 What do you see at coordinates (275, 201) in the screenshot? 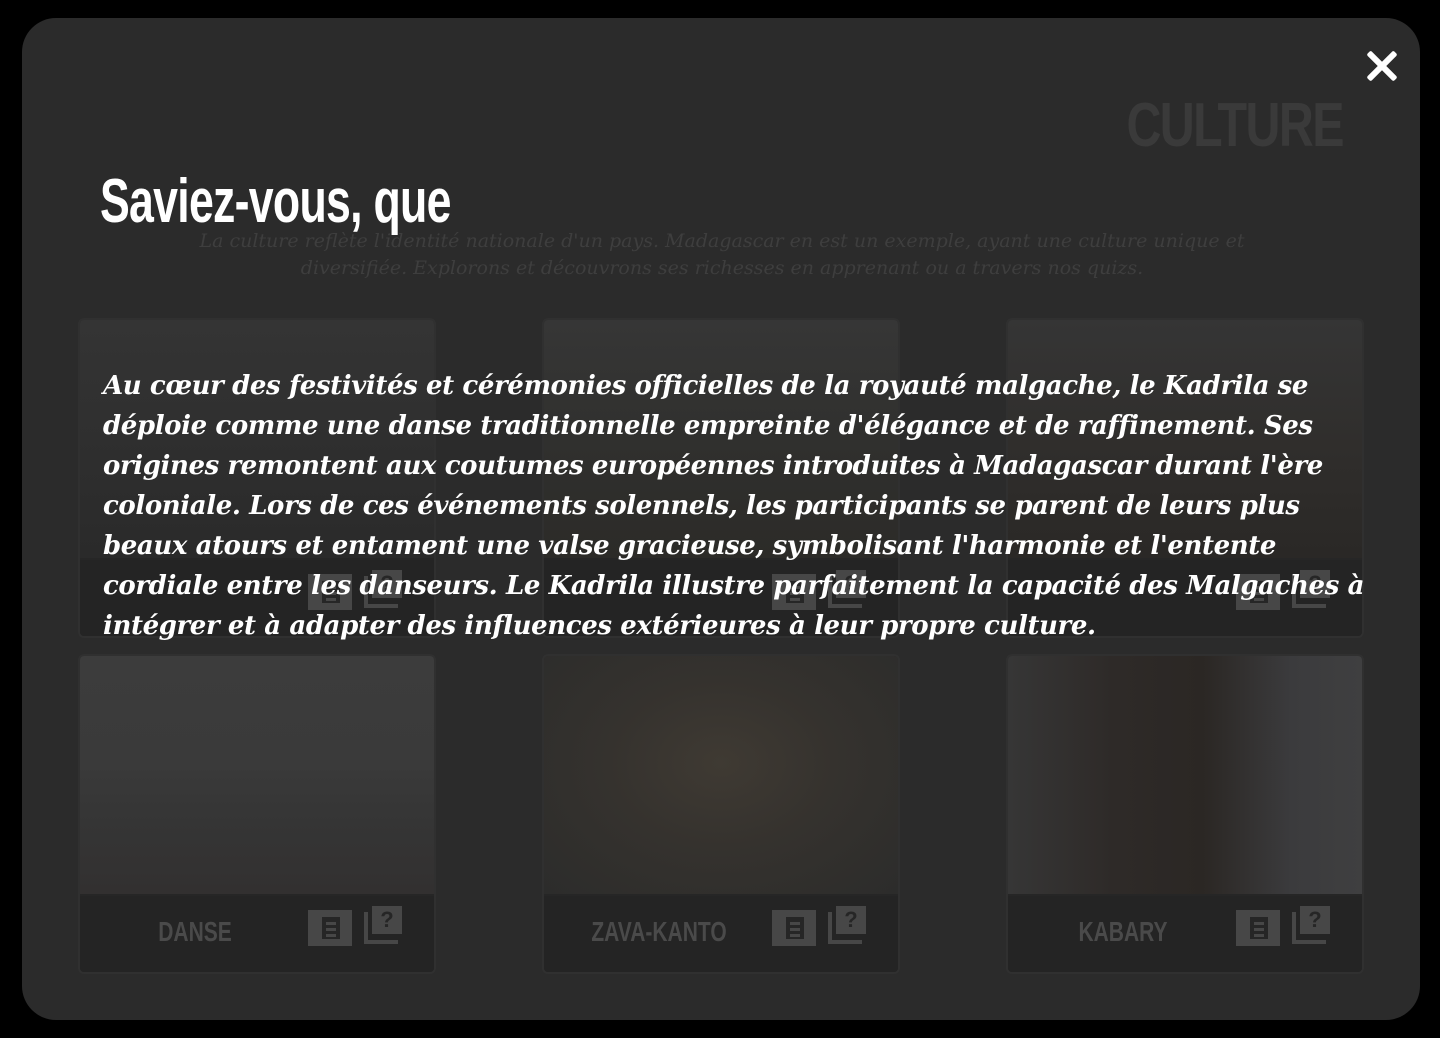
I see `modal-title: Saviez-vous, que` at bounding box center [275, 201].